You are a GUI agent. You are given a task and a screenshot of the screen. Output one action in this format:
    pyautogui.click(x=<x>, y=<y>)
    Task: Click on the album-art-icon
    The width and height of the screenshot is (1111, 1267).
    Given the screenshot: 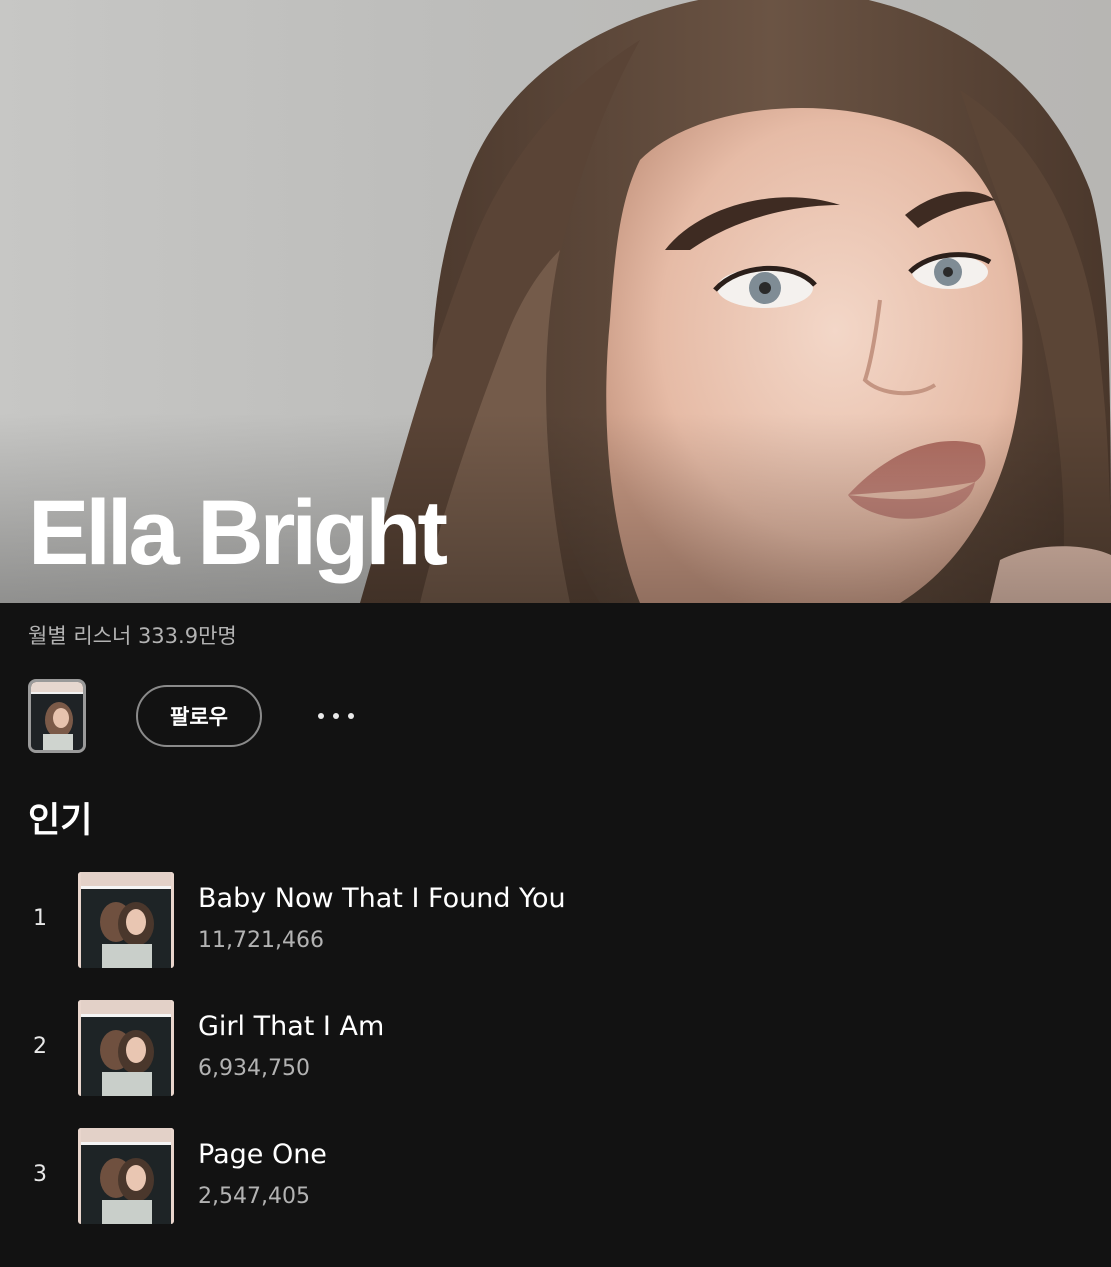 What is the action you would take?
    pyautogui.click(x=57, y=716)
    